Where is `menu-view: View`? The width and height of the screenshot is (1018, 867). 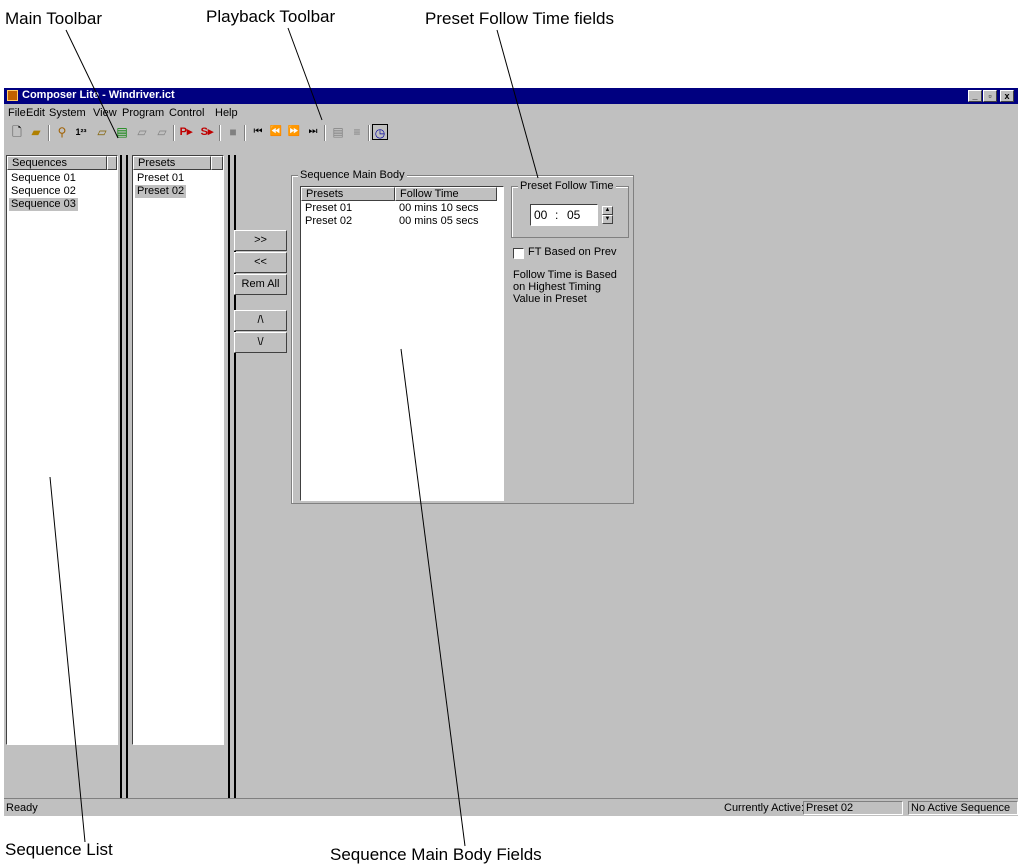 menu-view: View is located at coordinates (105, 113).